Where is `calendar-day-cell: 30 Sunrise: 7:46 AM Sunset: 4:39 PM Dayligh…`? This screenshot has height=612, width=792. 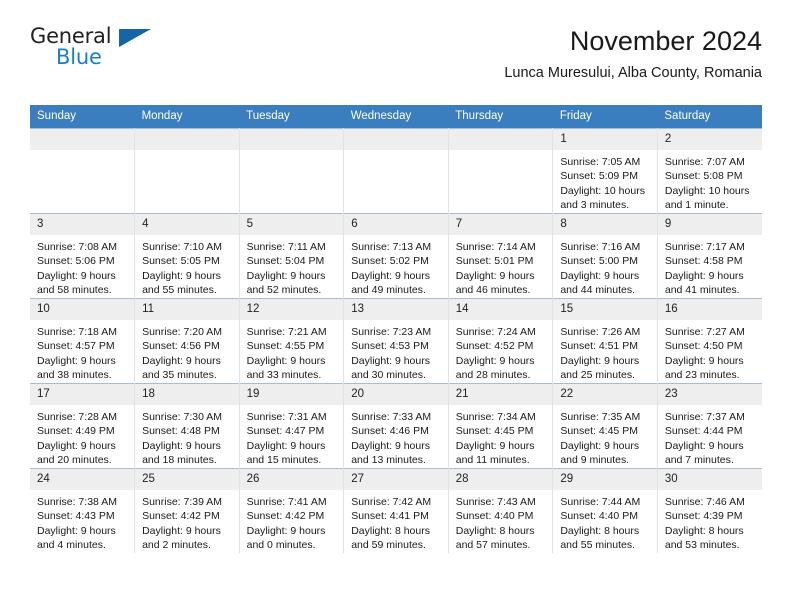 calendar-day-cell: 30 Sunrise: 7:46 AM Sunset: 4:39 PM Dayligh… is located at coordinates (709, 510).